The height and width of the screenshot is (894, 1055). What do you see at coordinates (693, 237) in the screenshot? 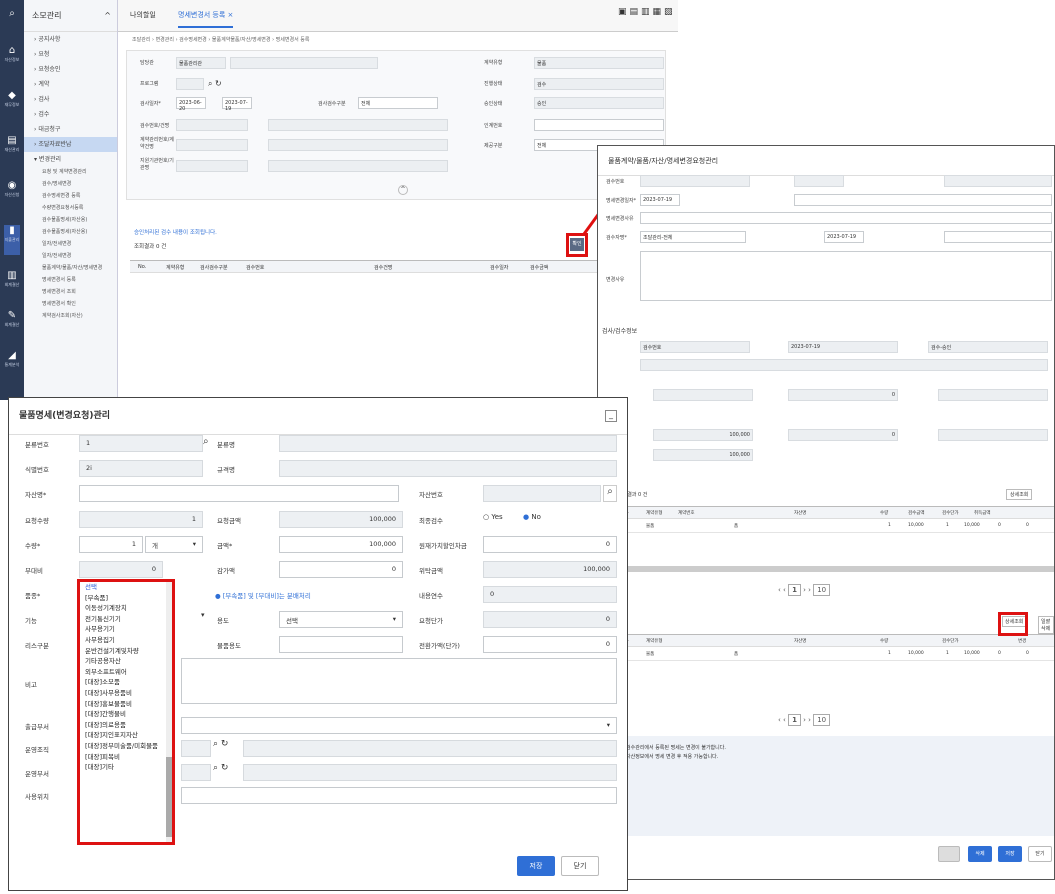
I see `inspector-field: 조달관리-전체` at bounding box center [693, 237].